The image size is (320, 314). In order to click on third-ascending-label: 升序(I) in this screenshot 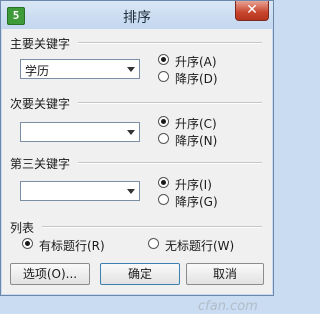, I will do `click(193, 185)`.